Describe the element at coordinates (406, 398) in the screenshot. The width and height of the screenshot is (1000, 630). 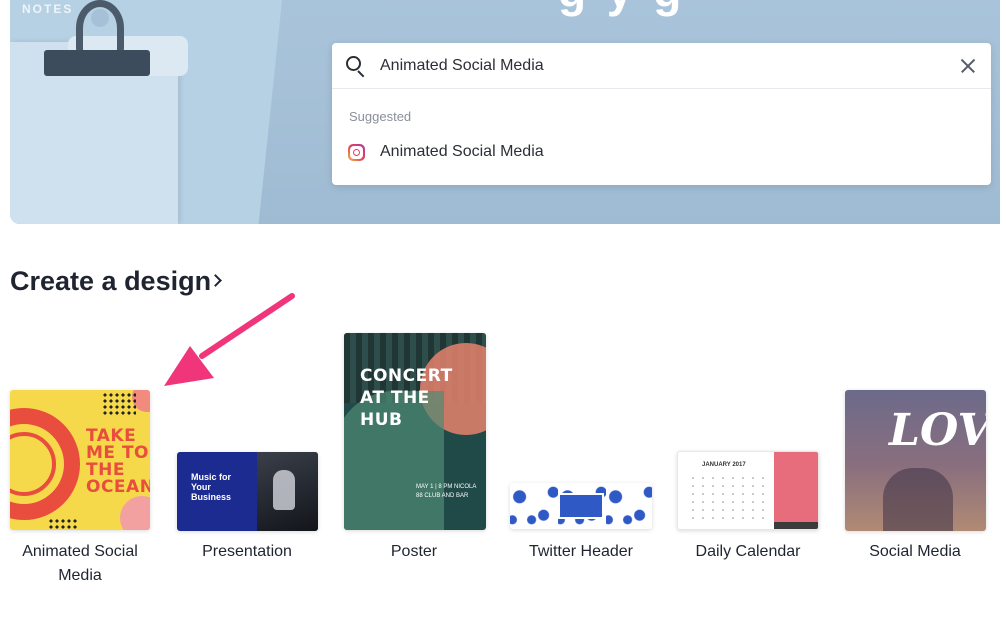
I see `thumbnail-text: CONCERT AT THE HUB` at that location.